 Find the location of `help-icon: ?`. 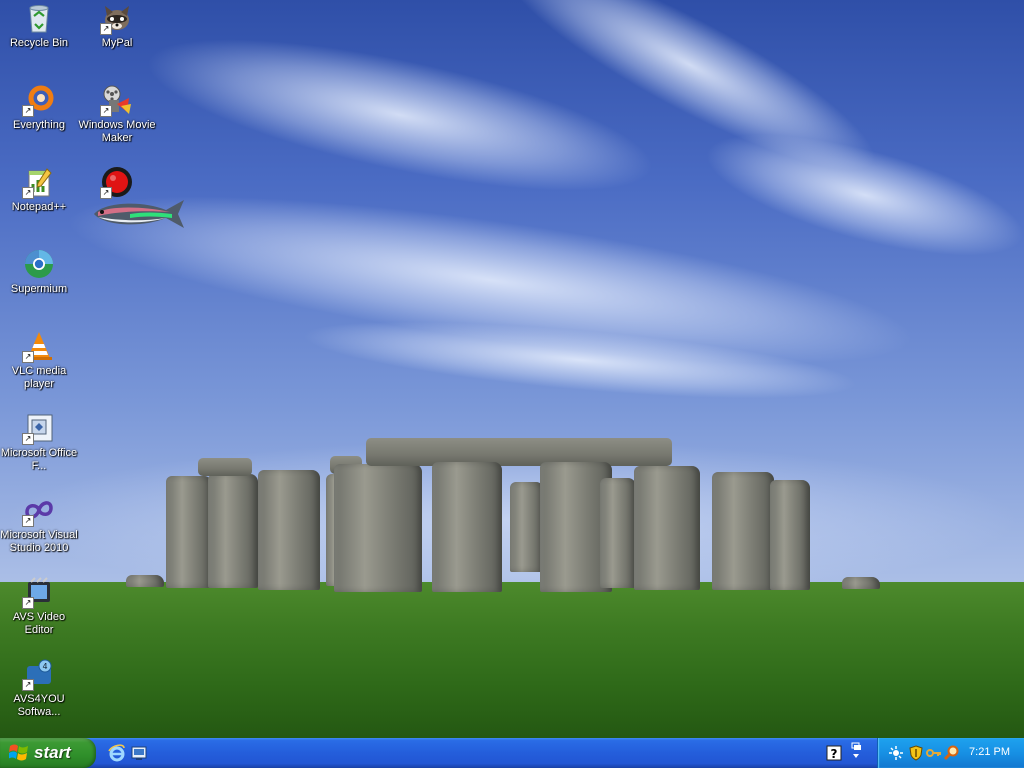

help-icon: ? is located at coordinates (834, 753).